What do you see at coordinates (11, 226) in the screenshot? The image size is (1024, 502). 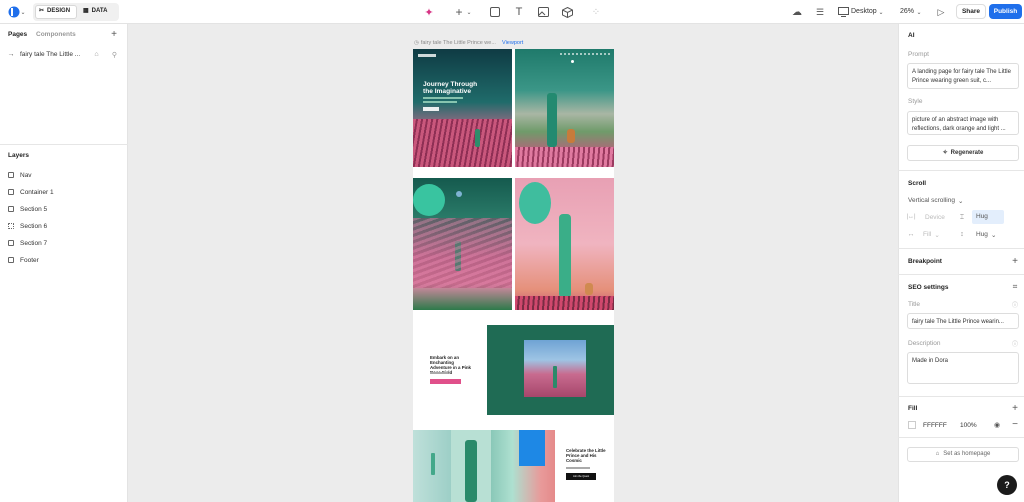 I see `grid-icon` at bounding box center [11, 226].